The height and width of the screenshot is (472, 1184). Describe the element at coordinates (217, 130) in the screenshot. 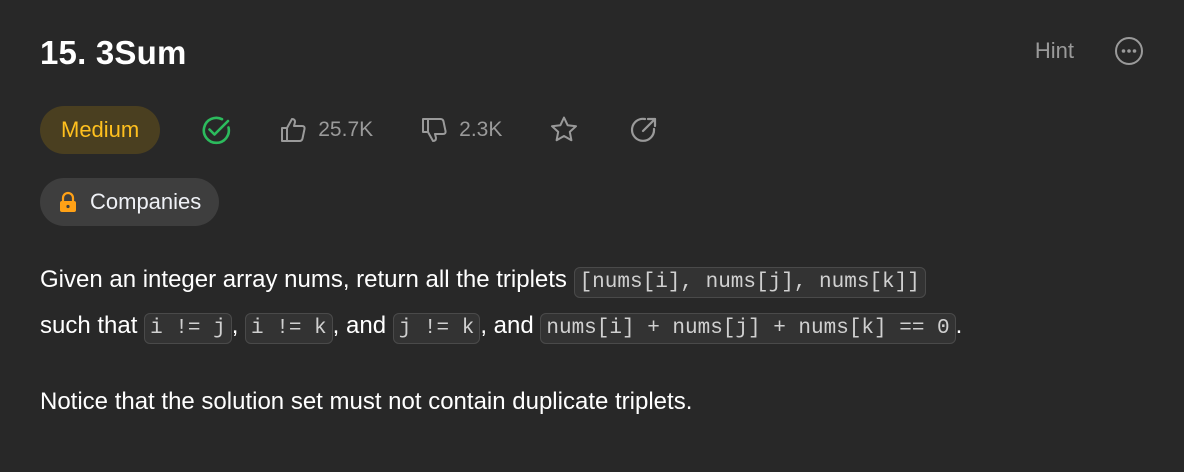

I see `solved-check-icon` at that location.